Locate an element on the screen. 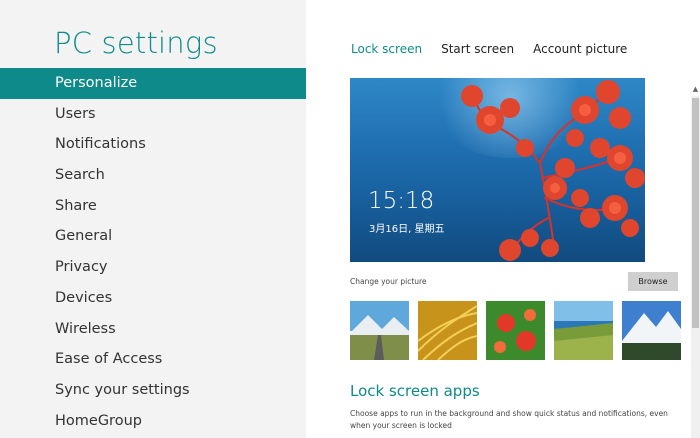  road-mountain-thumbnail is located at coordinates (379, 330).